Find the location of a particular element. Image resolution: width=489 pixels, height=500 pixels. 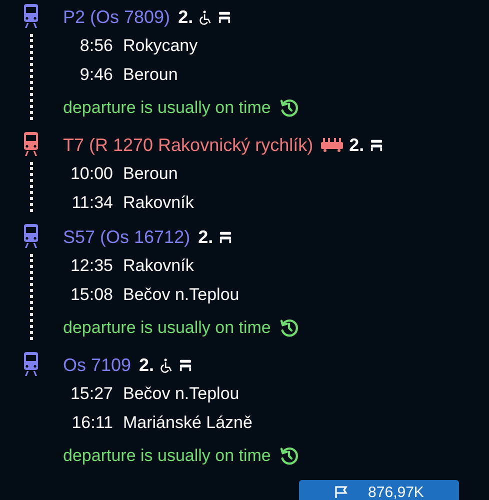

stop-time: 11:34 is located at coordinates (91, 202).